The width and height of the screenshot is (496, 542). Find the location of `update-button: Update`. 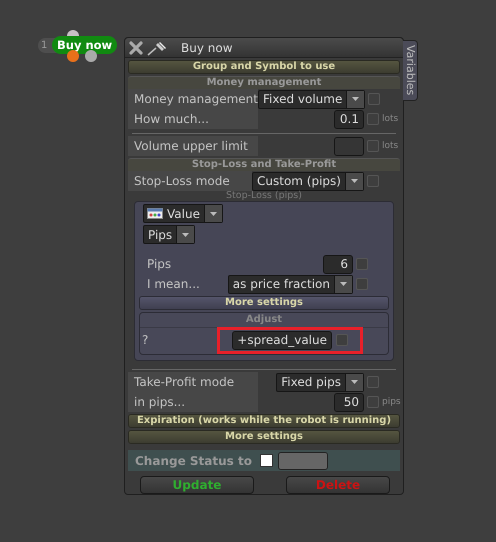

update-button: Update is located at coordinates (197, 485).